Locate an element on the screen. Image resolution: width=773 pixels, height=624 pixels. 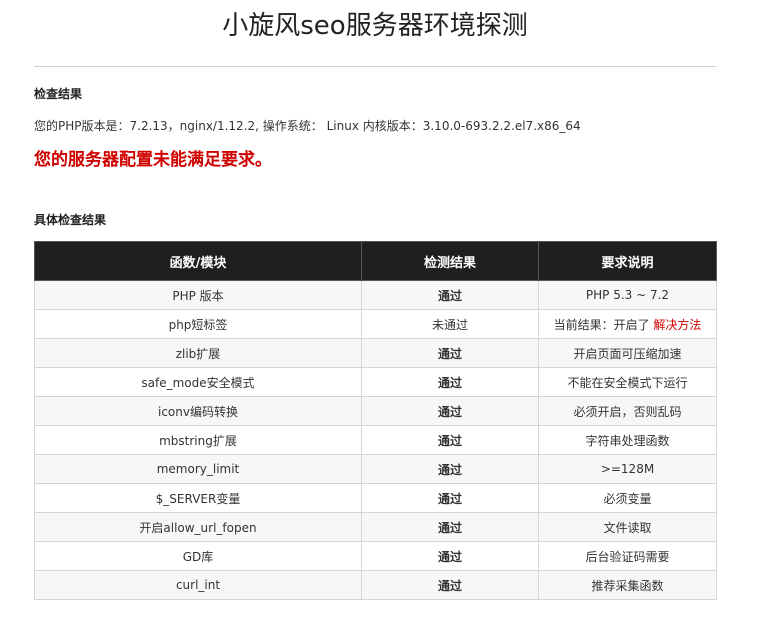
column-header-module: 函数/模块 is located at coordinates (198, 261).